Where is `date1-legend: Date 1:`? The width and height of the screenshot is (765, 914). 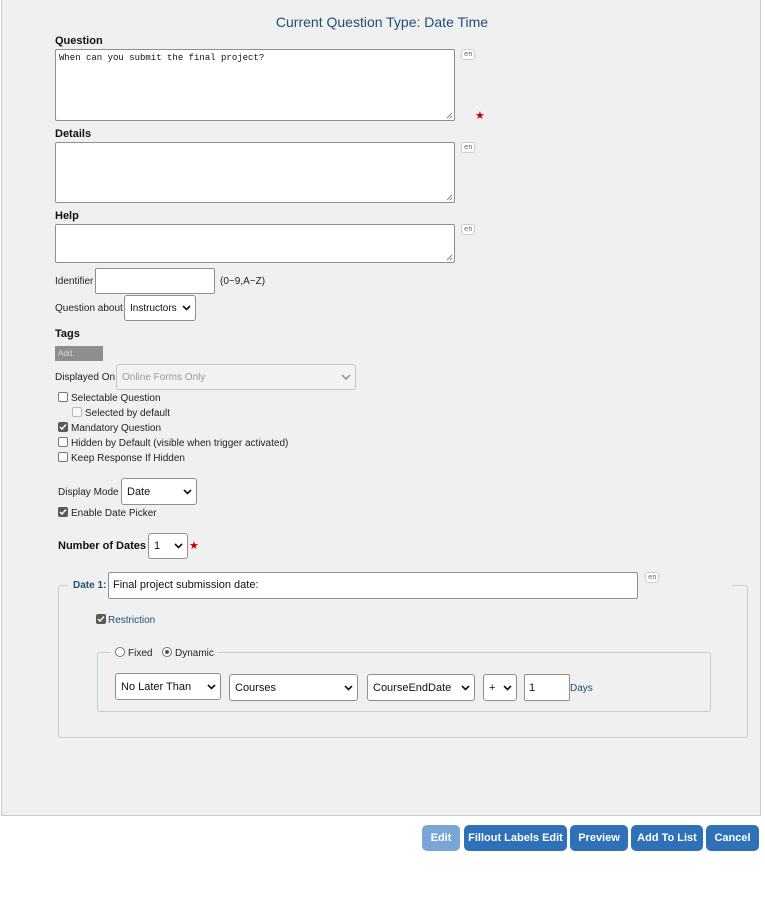 date1-legend: Date 1: is located at coordinates (90, 585).